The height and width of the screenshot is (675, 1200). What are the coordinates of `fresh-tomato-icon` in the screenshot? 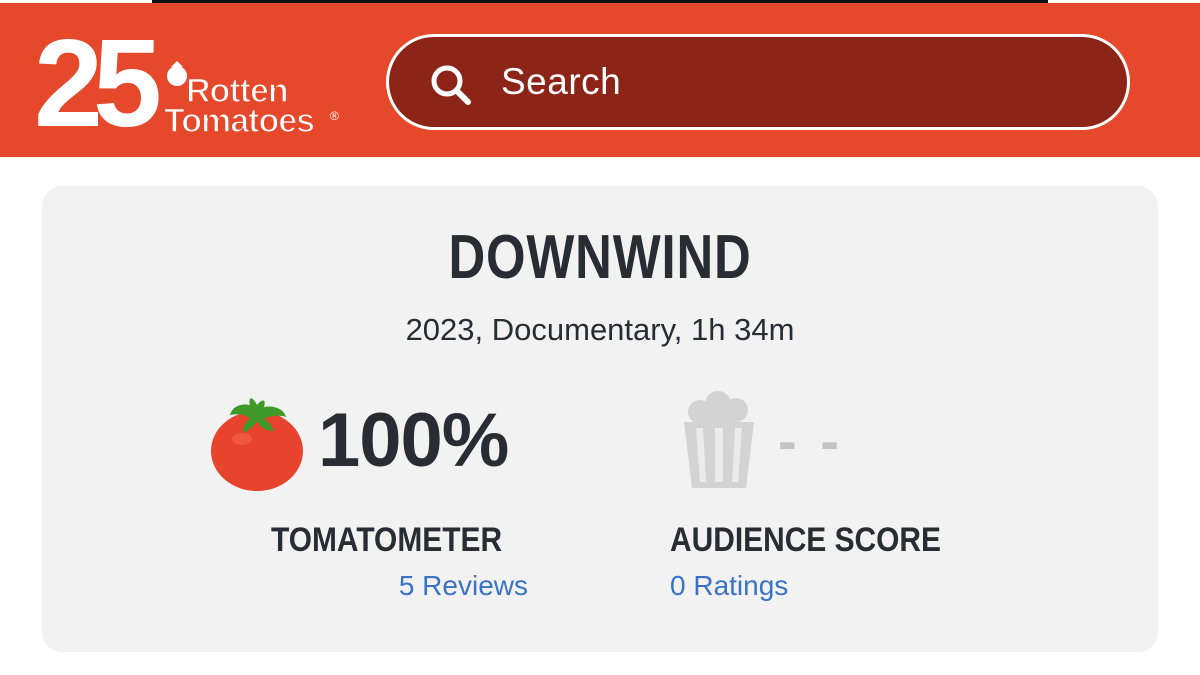 It's located at (257, 444).